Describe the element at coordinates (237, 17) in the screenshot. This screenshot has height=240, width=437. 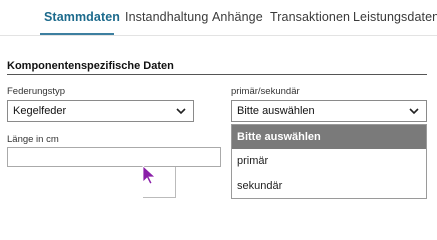
I see `tab-anhaenge: Anhänge` at that location.